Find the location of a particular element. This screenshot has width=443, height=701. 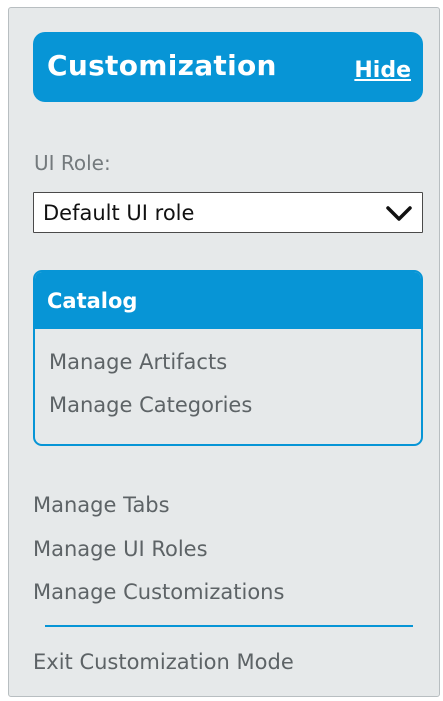

hide-link: Hide is located at coordinates (382, 71).